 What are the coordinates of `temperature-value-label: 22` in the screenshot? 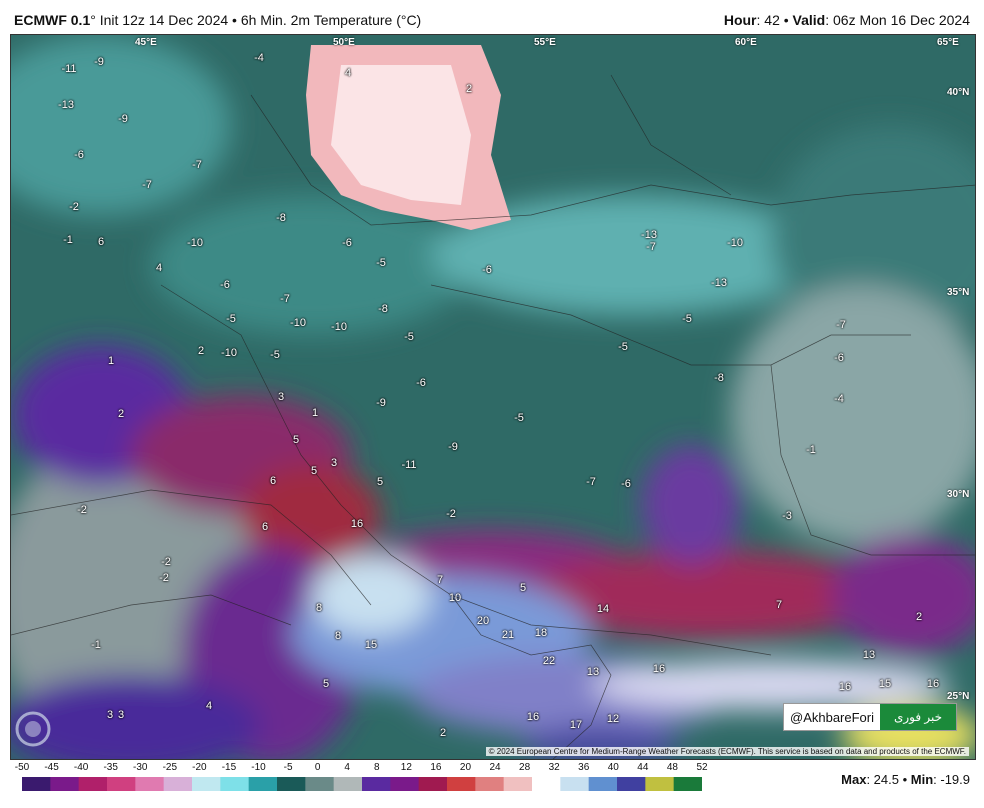 It's located at (549, 661).